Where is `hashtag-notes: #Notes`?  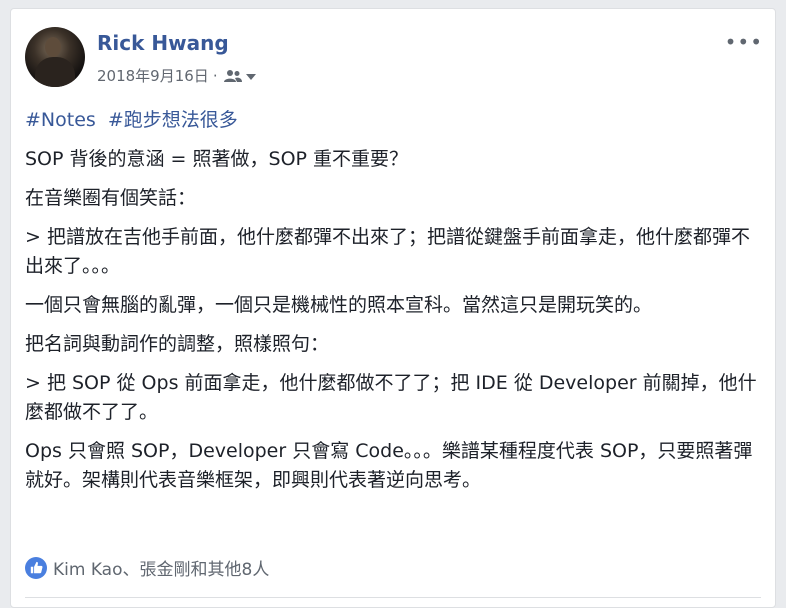 hashtag-notes: #Notes is located at coordinates (60, 120).